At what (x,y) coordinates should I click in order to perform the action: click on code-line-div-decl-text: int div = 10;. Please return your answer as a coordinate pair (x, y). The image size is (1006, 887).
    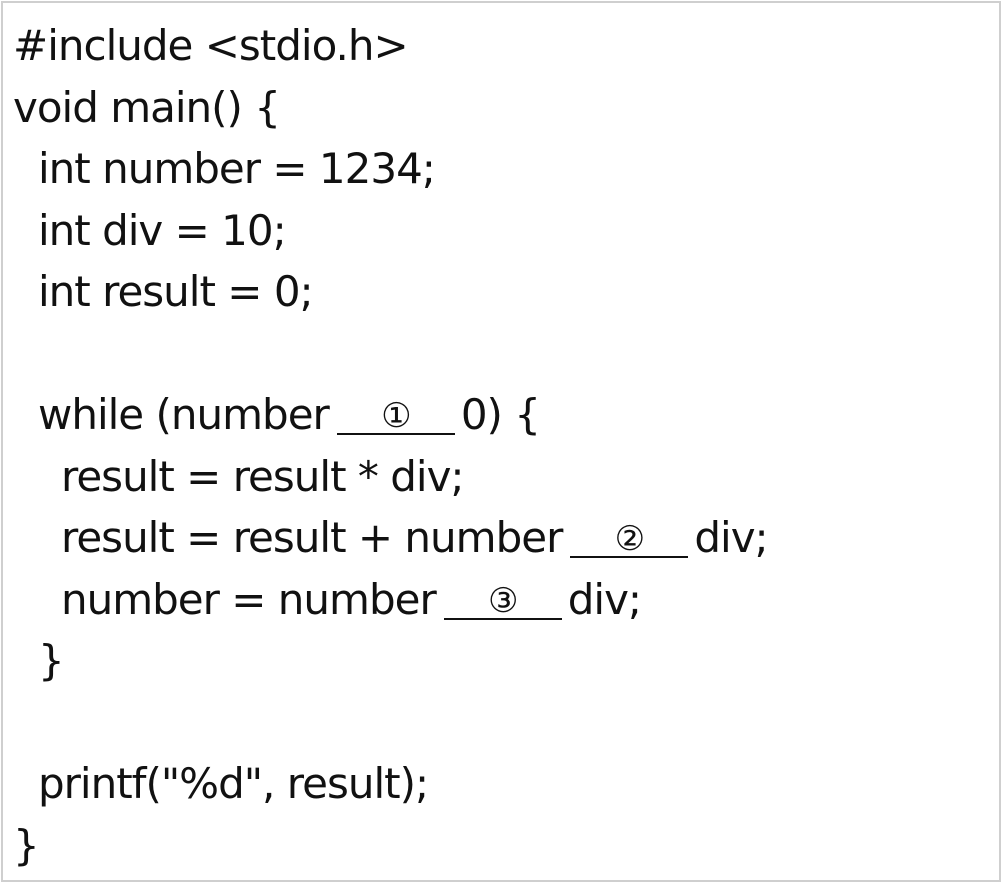
    Looking at the image, I should click on (162, 230).